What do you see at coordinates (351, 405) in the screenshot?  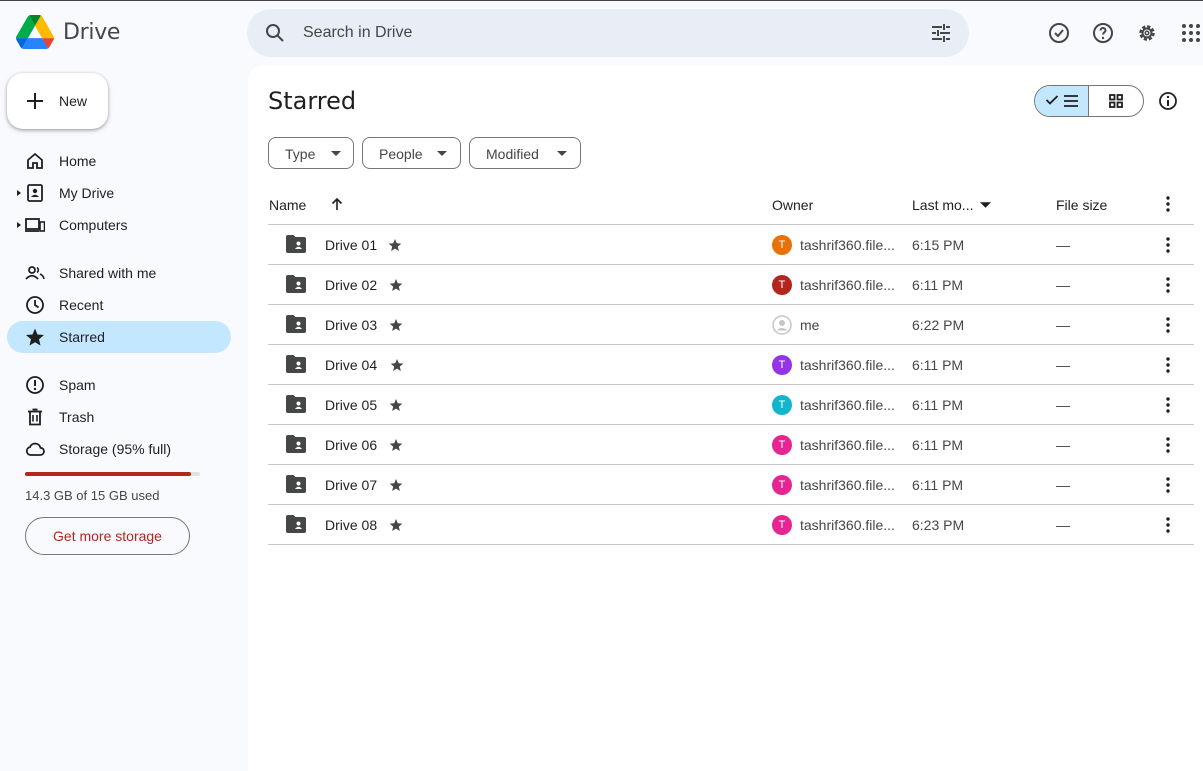 I see `file-name: Drive 05` at bounding box center [351, 405].